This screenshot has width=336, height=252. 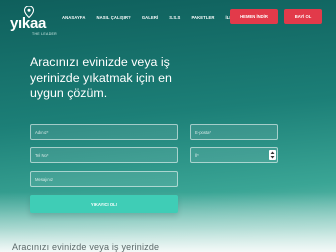 What do you see at coordinates (44, 179) in the screenshot?
I see `message-placeholder: Mesajınız` at bounding box center [44, 179].